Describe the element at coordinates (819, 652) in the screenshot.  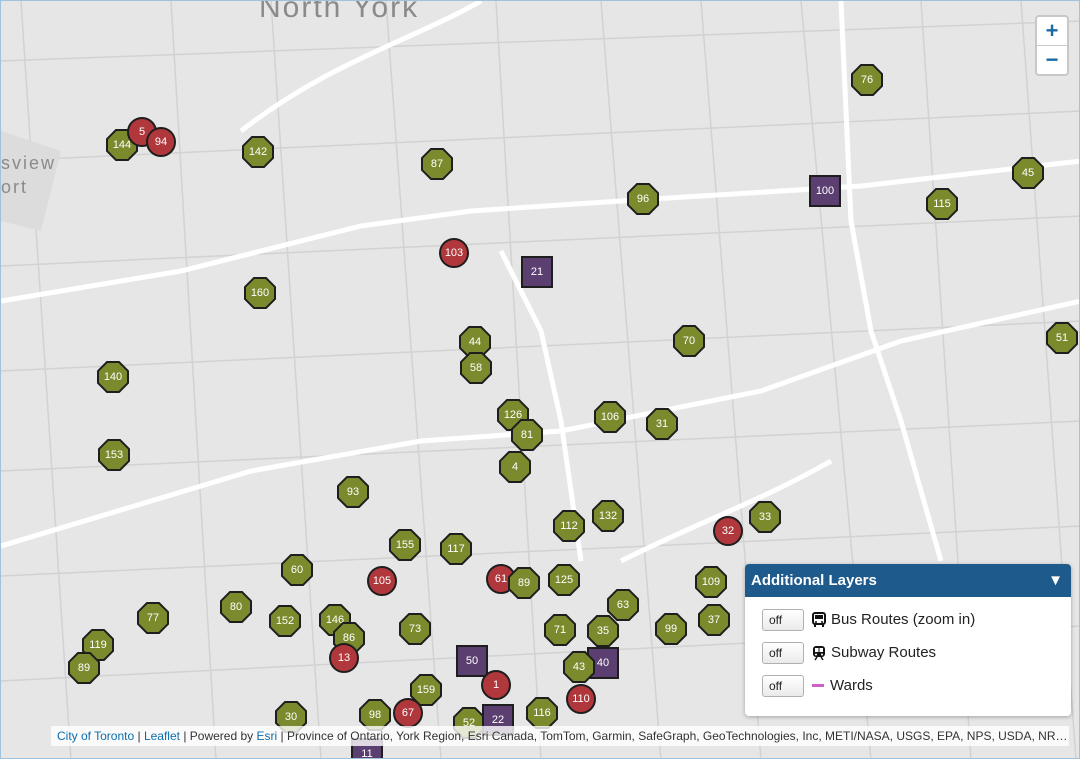
I see `subway-icon` at that location.